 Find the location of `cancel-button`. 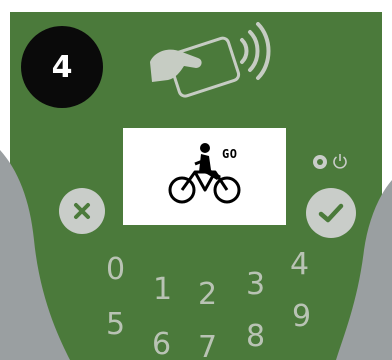

cancel-button is located at coordinates (82, 211).